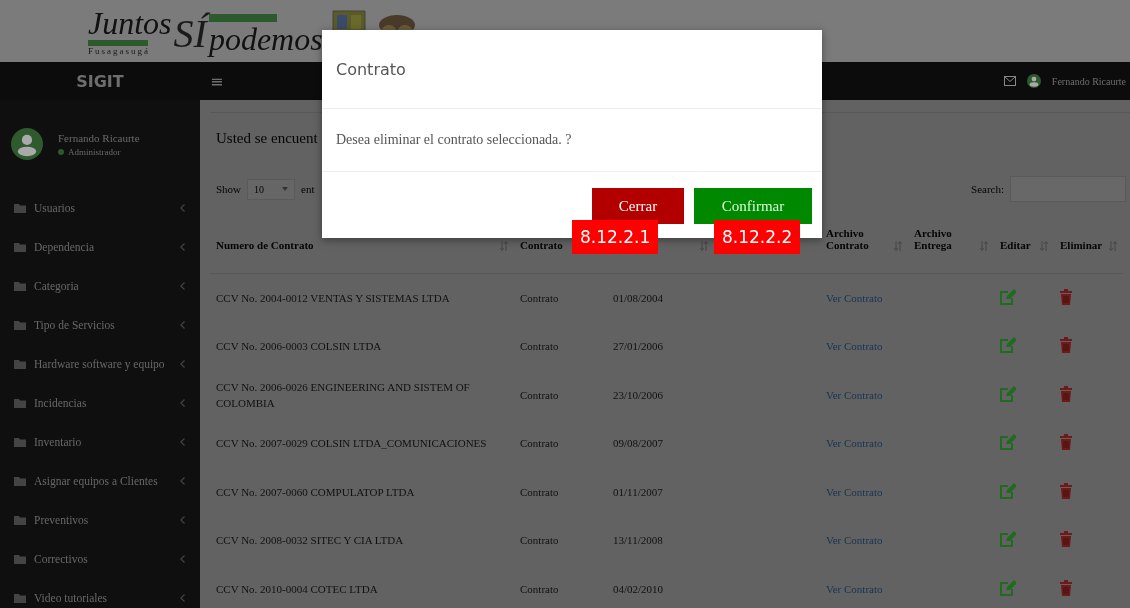 The width and height of the screenshot is (1130, 608). What do you see at coordinates (100, 207) in the screenshot?
I see `sidebar-item: Usuarios` at bounding box center [100, 207].